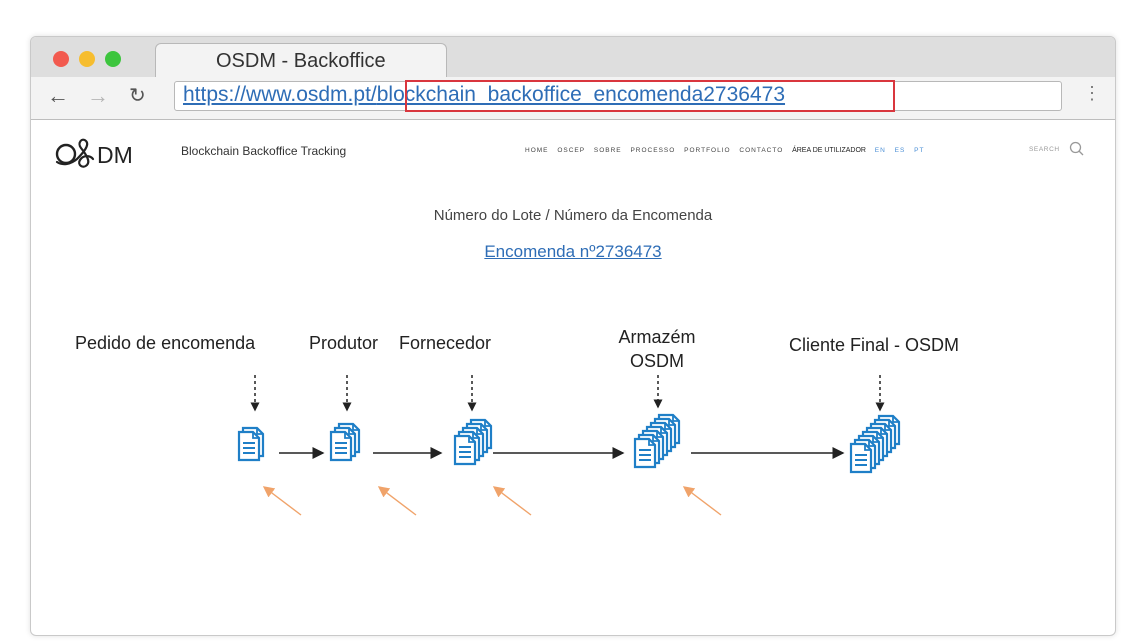 The width and height of the screenshot is (1131, 644). What do you see at coordinates (473, 442) in the screenshot?
I see `doc-stack-fornecedor` at bounding box center [473, 442].